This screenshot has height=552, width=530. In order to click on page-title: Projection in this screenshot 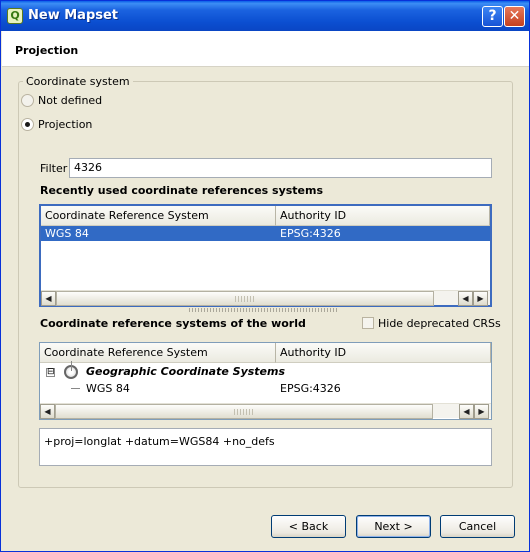, I will do `click(47, 50)`.